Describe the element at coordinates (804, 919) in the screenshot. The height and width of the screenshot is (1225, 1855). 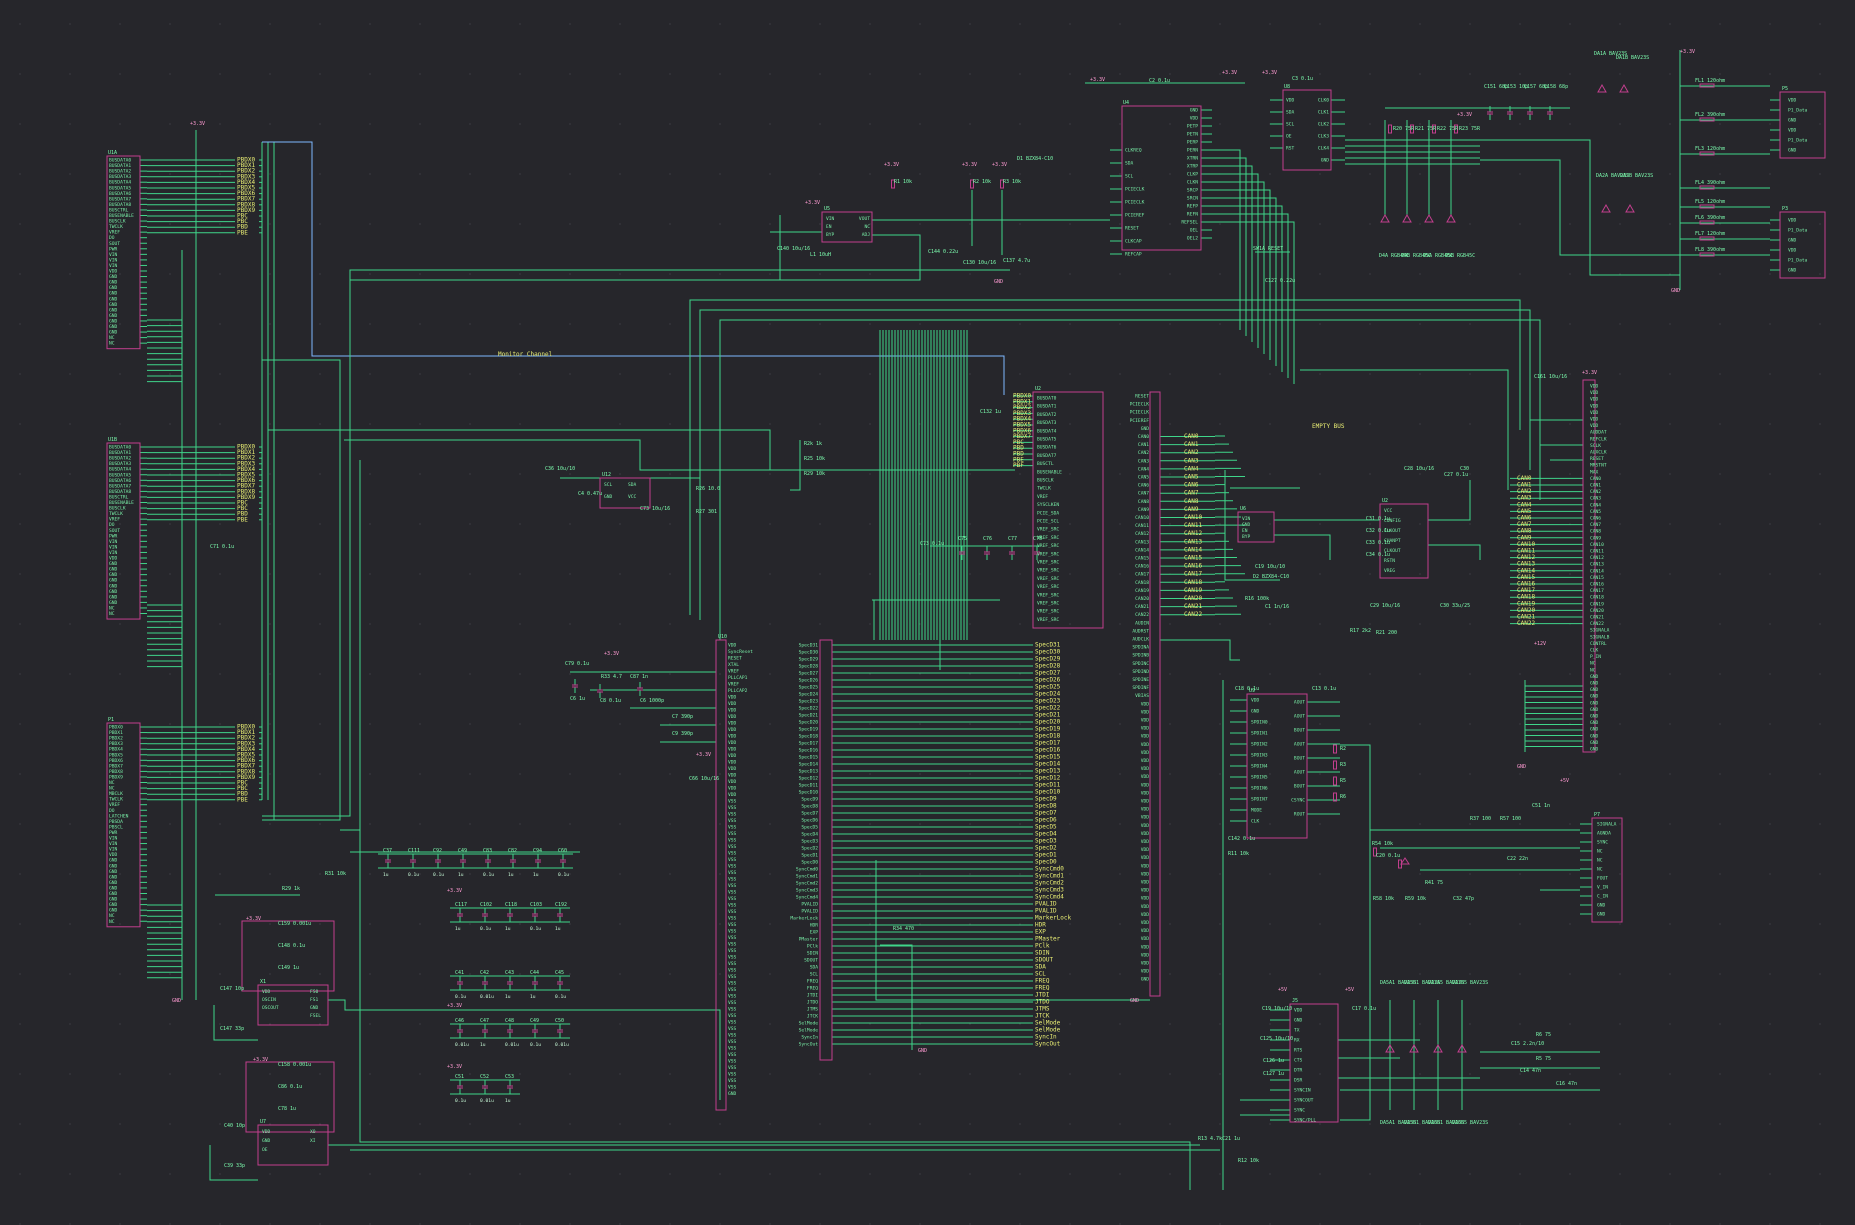
I see `u10-pin-mid: MarkerLock` at that location.